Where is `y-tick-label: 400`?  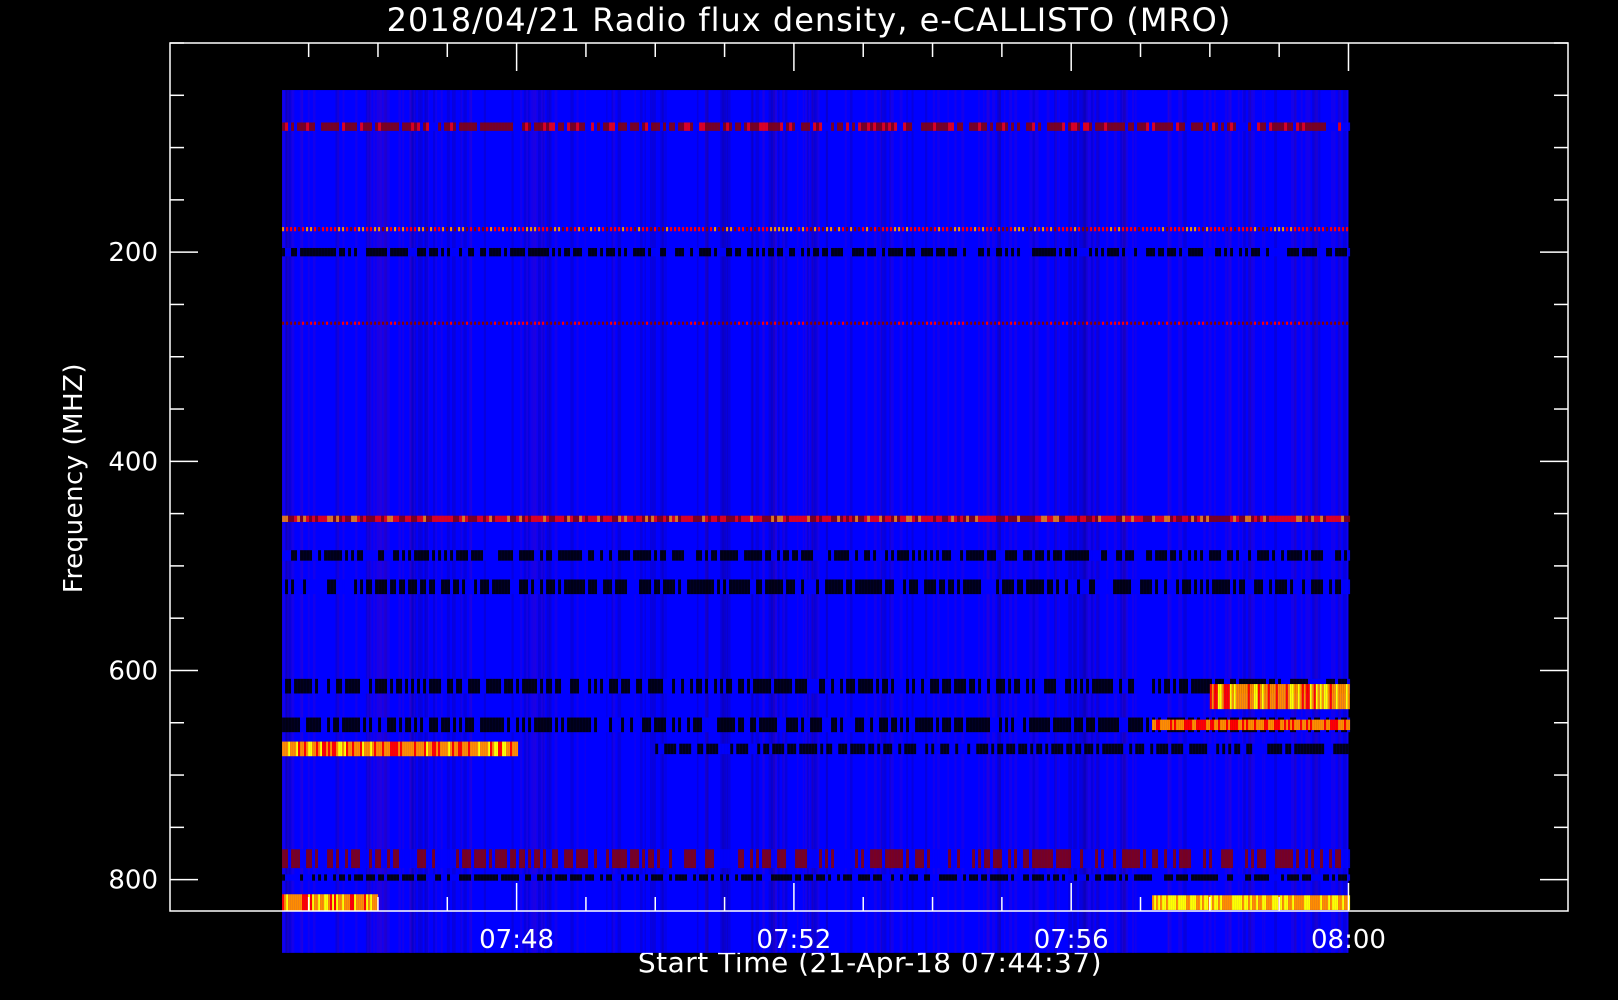 y-tick-label: 400 is located at coordinates (133, 462).